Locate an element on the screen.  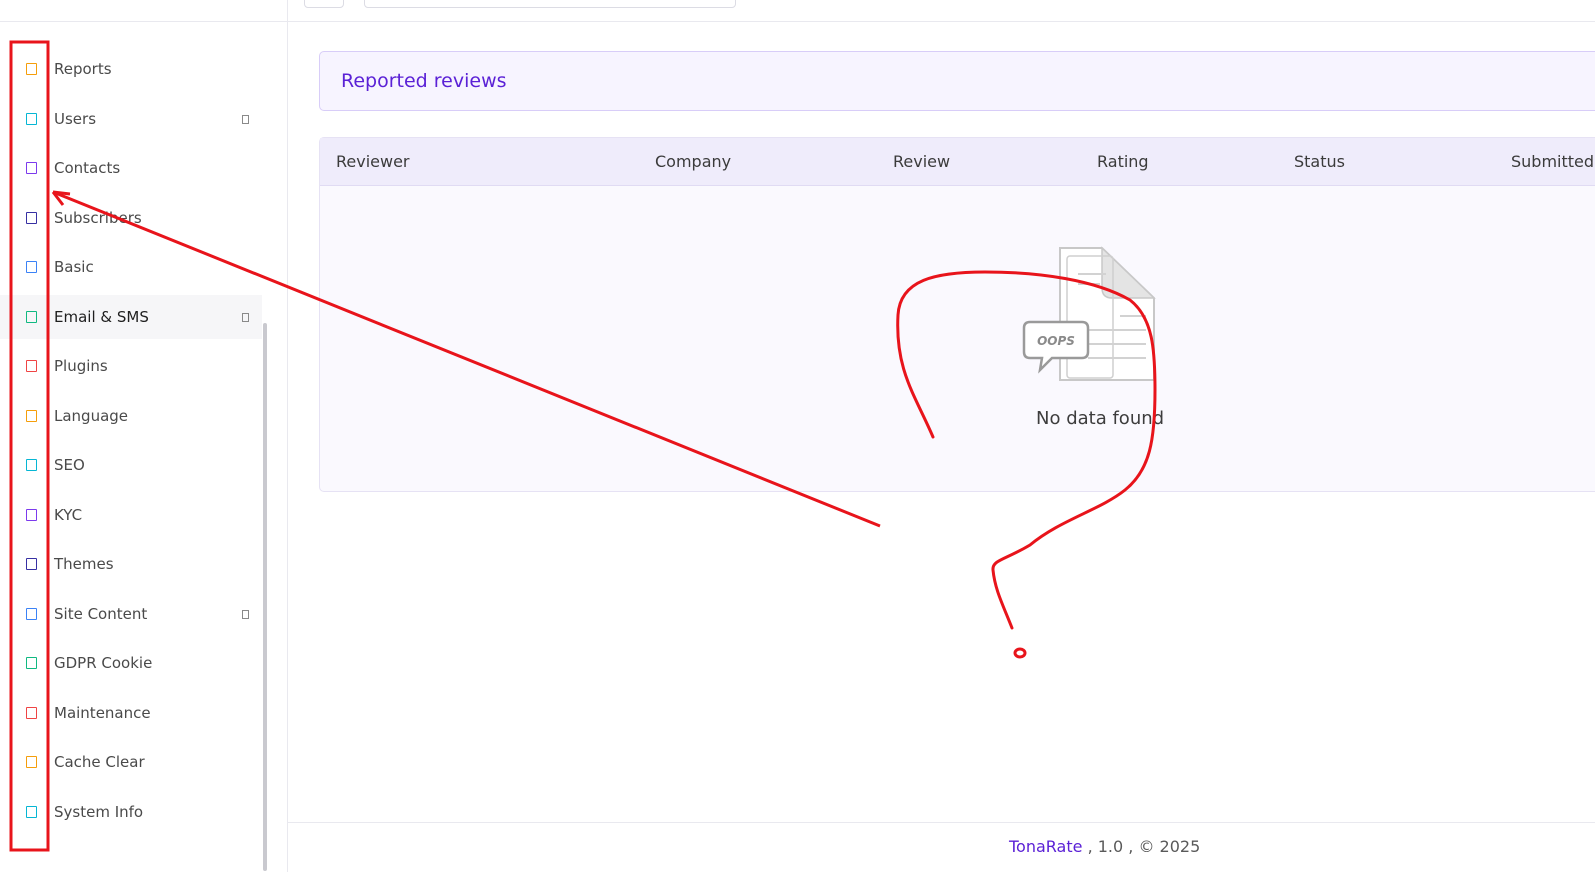
sidebar-item-label: Themes is located at coordinates (84, 564).